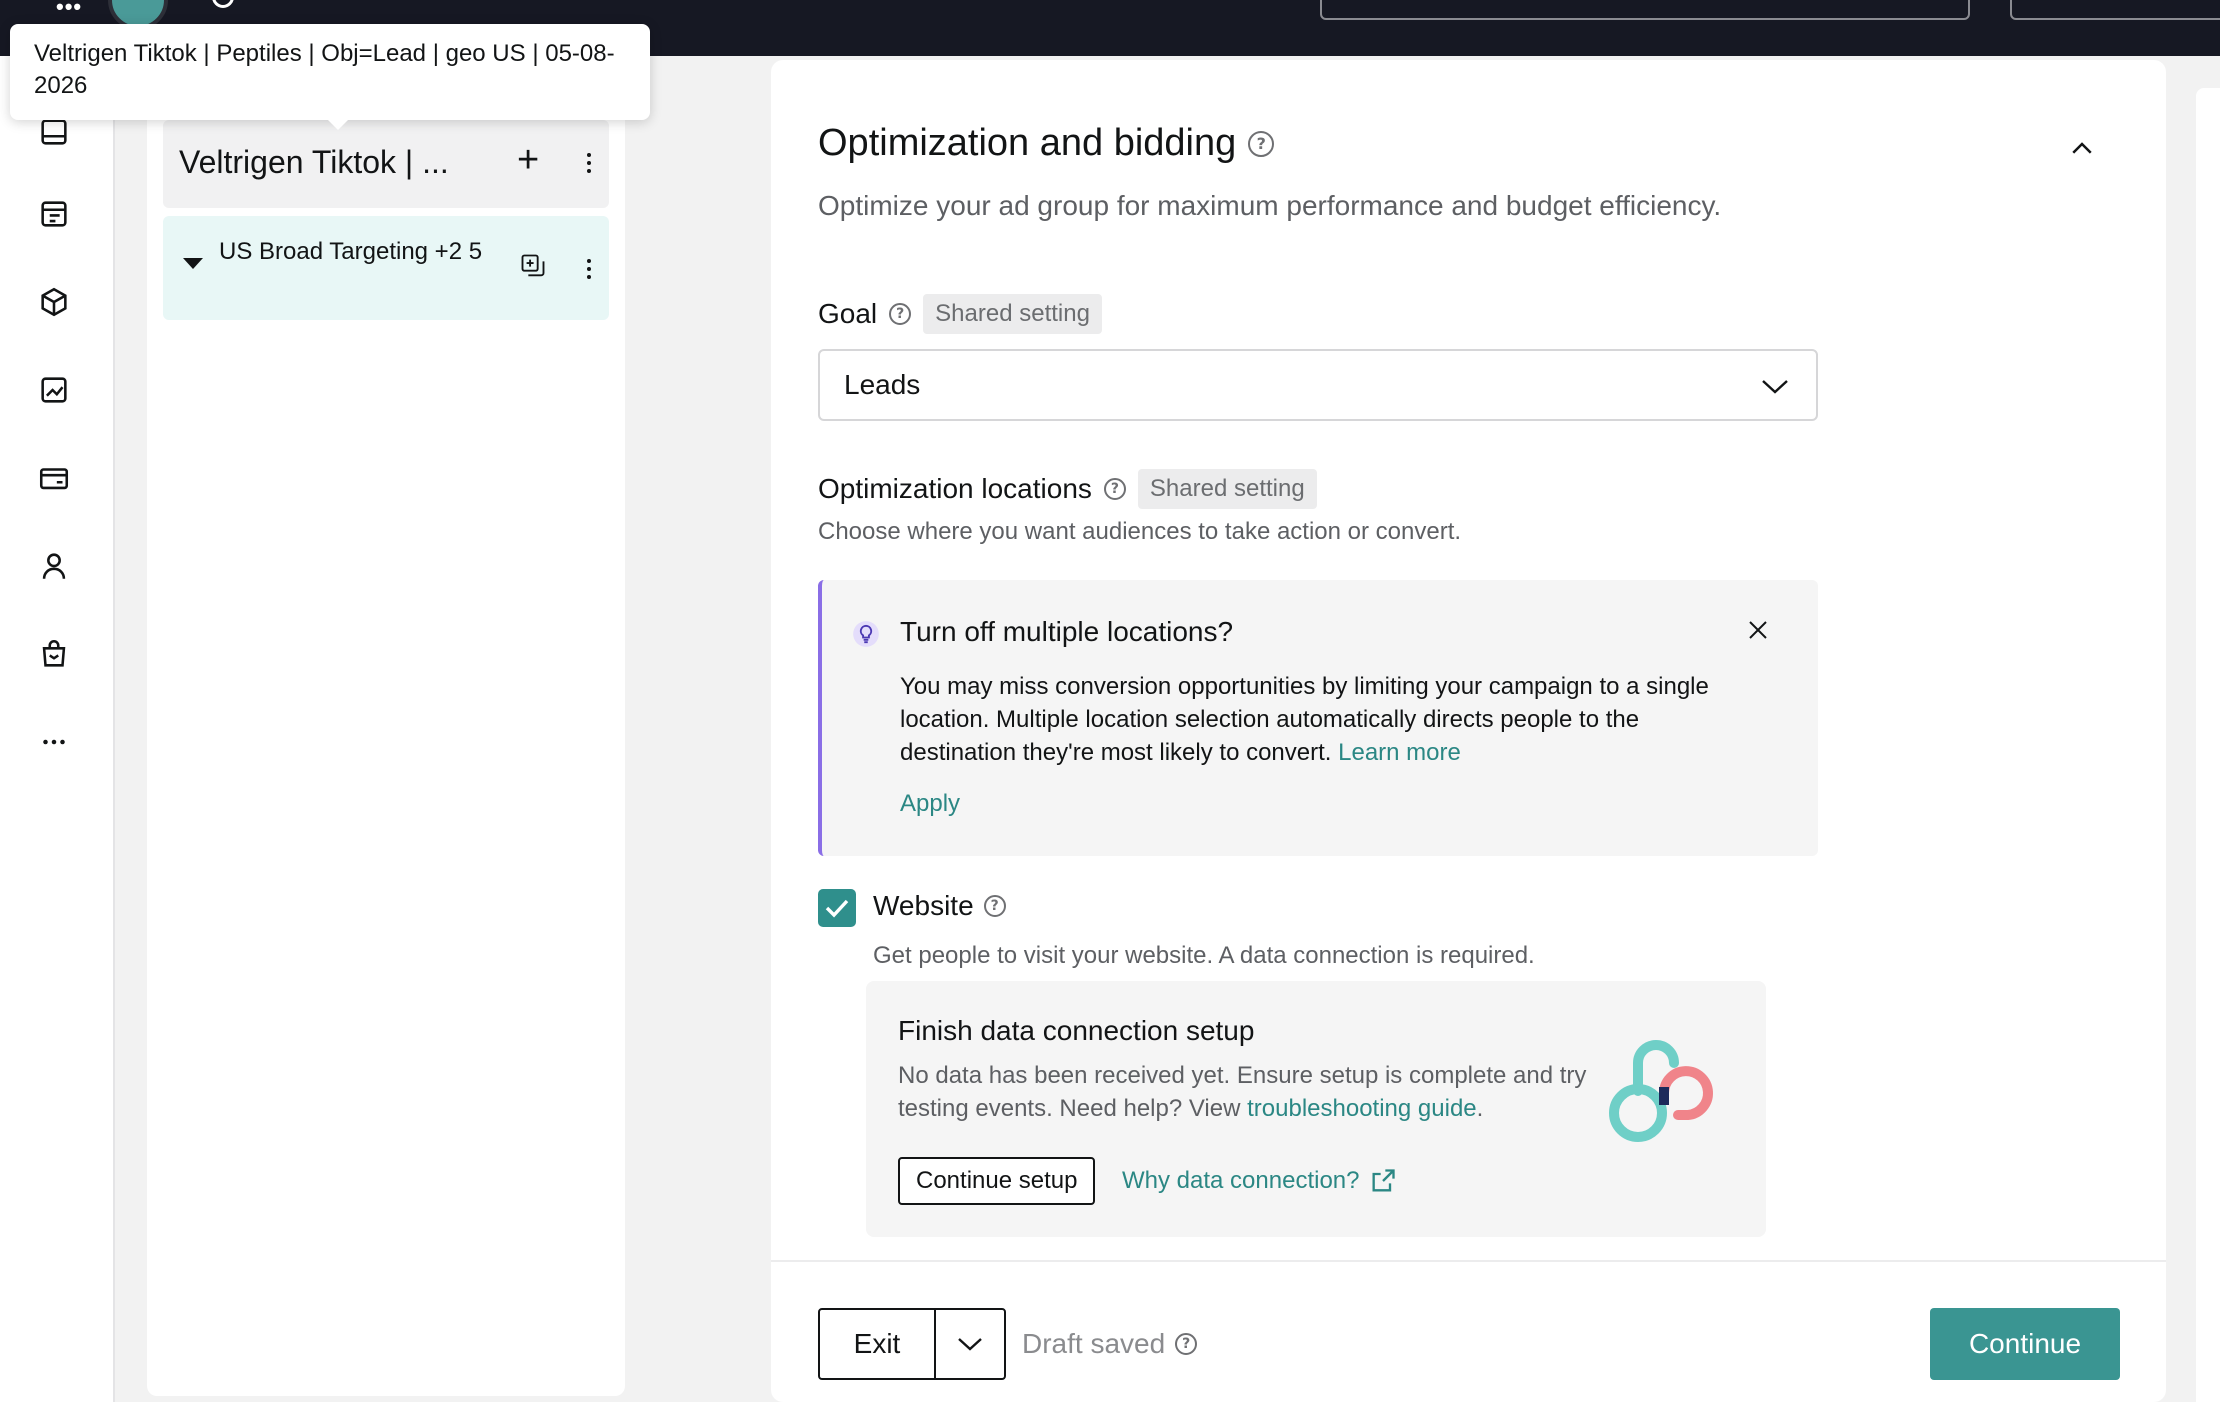  I want to click on assets-box-icon, so click(54, 302).